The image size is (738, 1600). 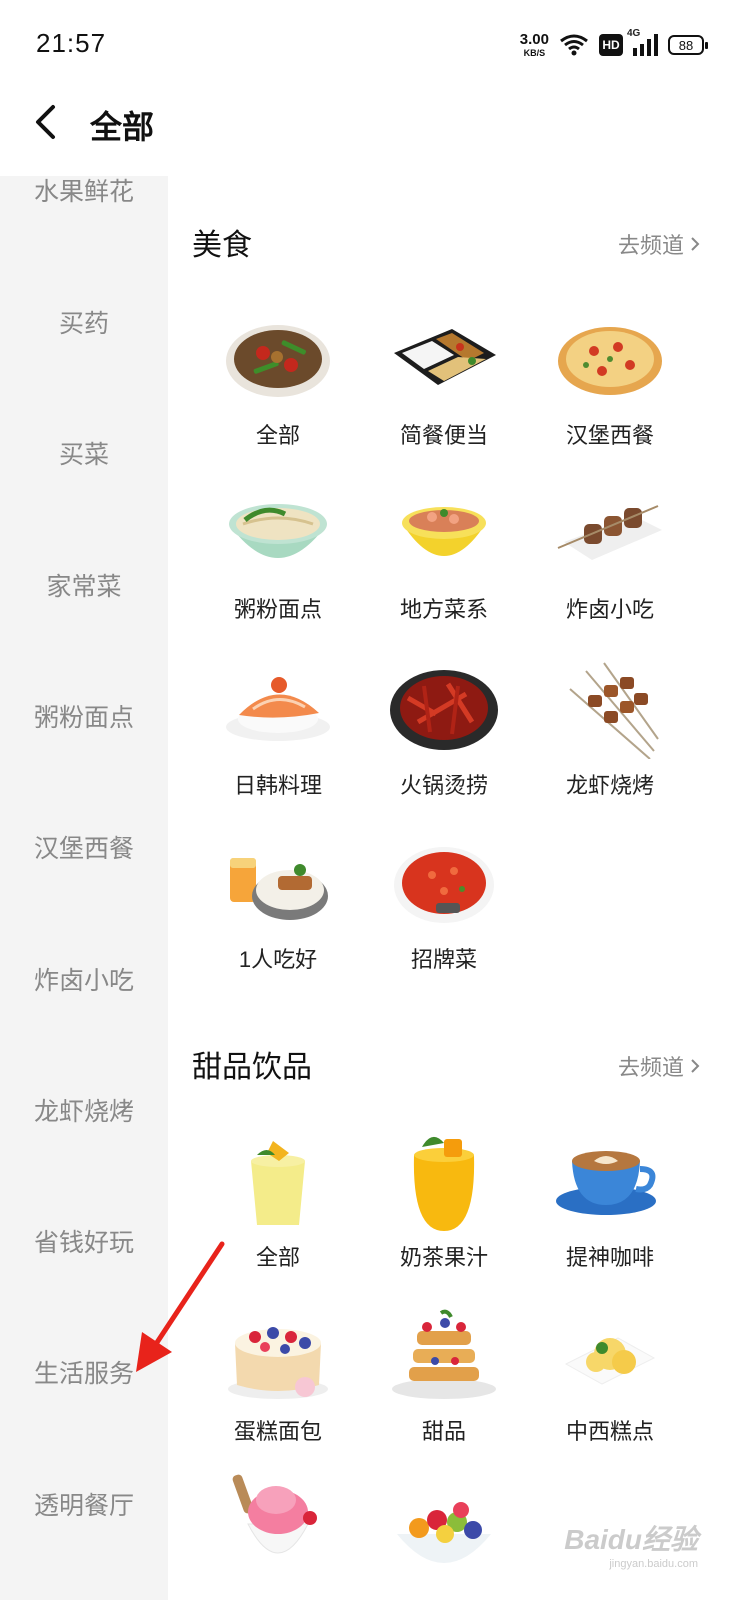 I want to click on section-title-desserts-drinks: 甜品饮品, so click(x=252, y=1067).